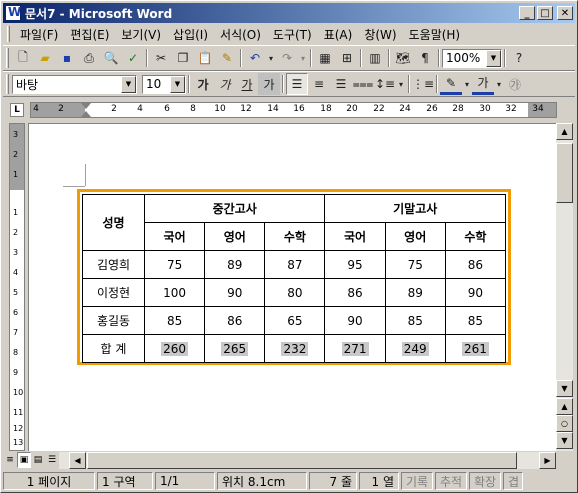 The width and height of the screenshot is (578, 493). I want to click on score-cell: 80, so click(295, 292).